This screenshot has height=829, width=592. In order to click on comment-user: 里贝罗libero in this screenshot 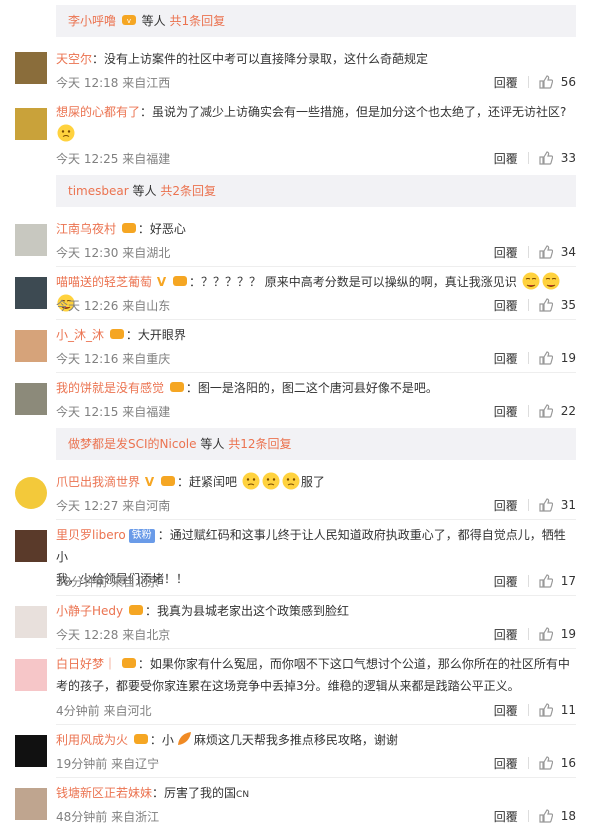, I will do `click(91, 535)`.